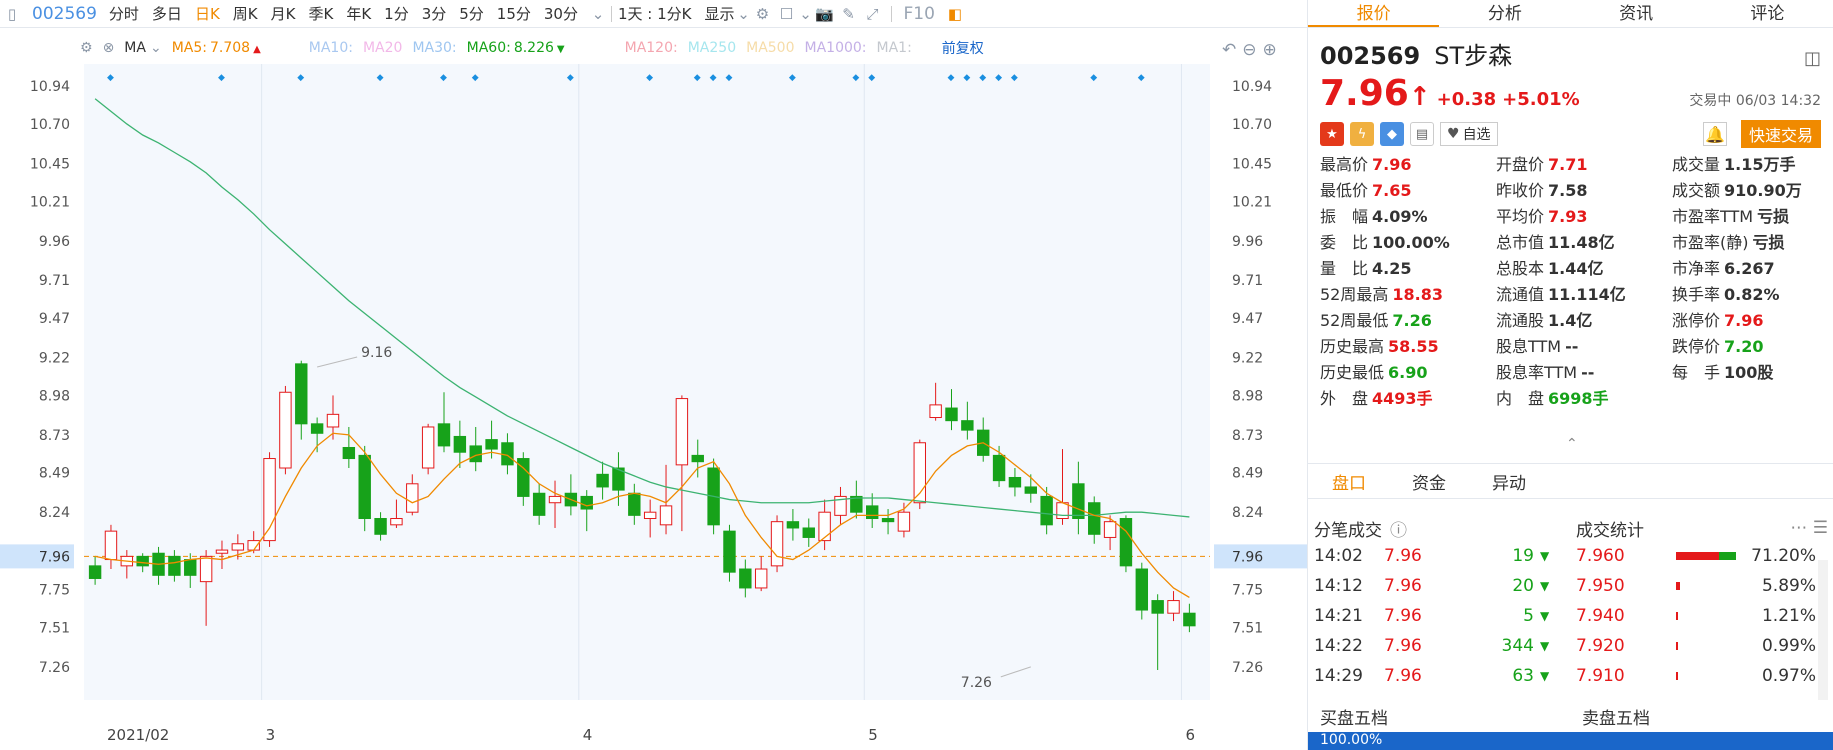  Describe the element at coordinates (1520, 268) in the screenshot. I see `stat-label: 总股本` at that location.